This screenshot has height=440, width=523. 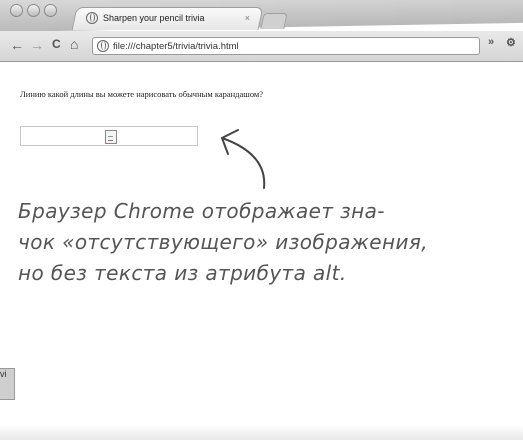 I want to click on home-icon: ⌂, so click(x=74, y=44).